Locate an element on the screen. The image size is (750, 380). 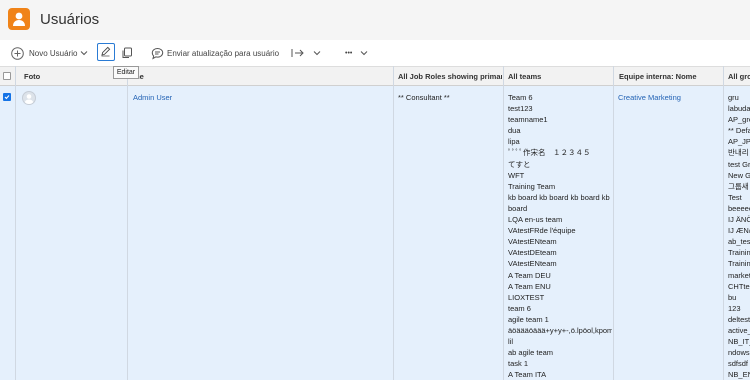
group-list-item: New G is located at coordinates (739, 175).